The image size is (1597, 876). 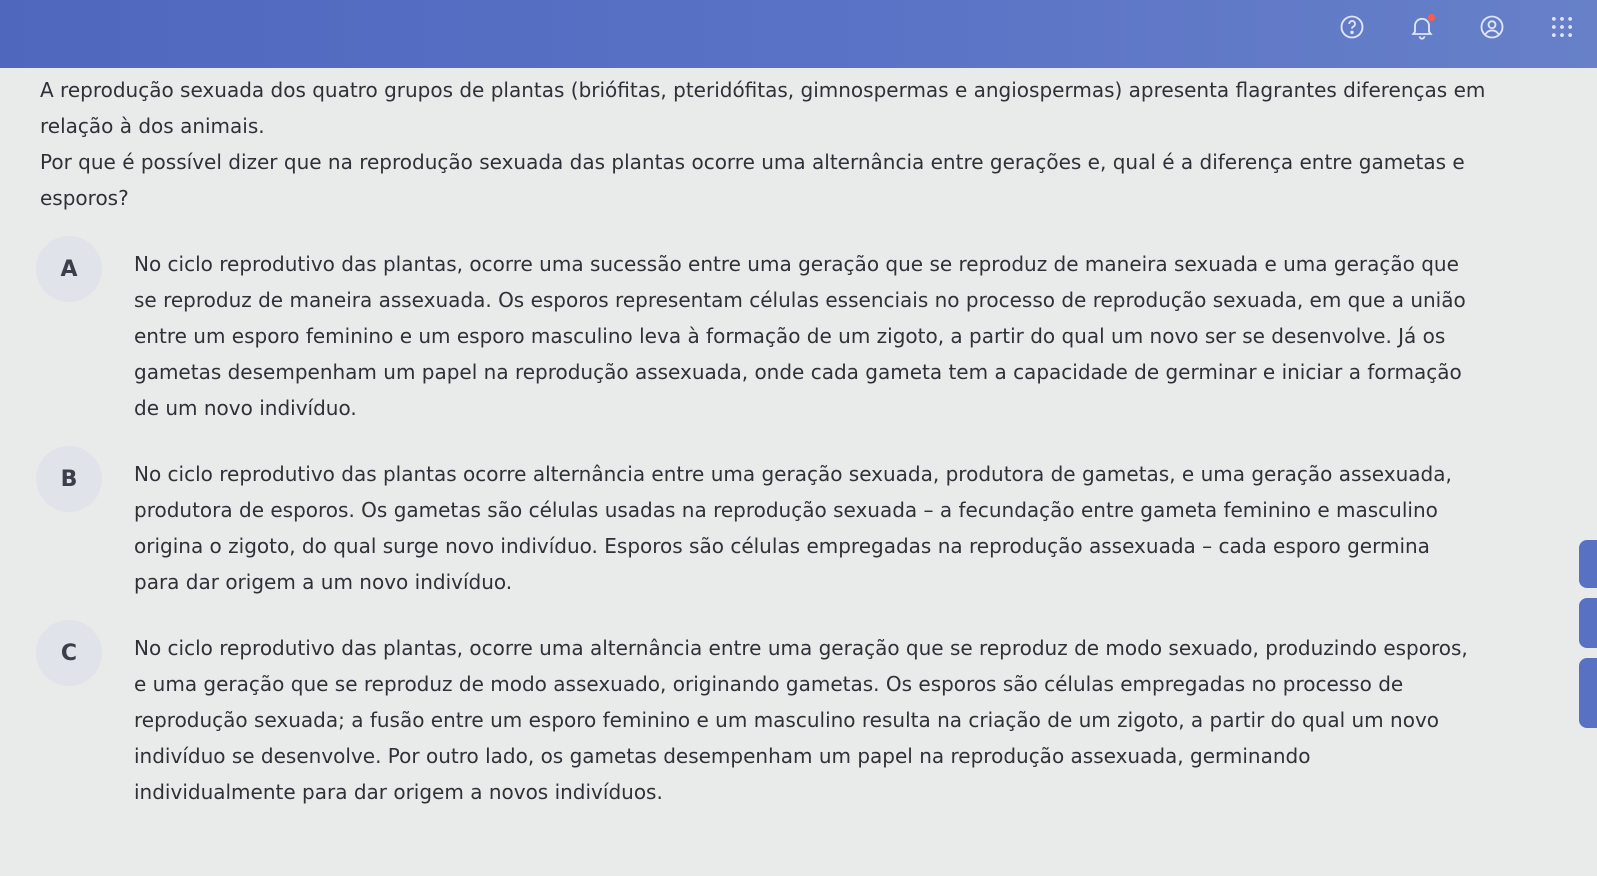 I want to click on option-letter-c: C, so click(x=69, y=653).